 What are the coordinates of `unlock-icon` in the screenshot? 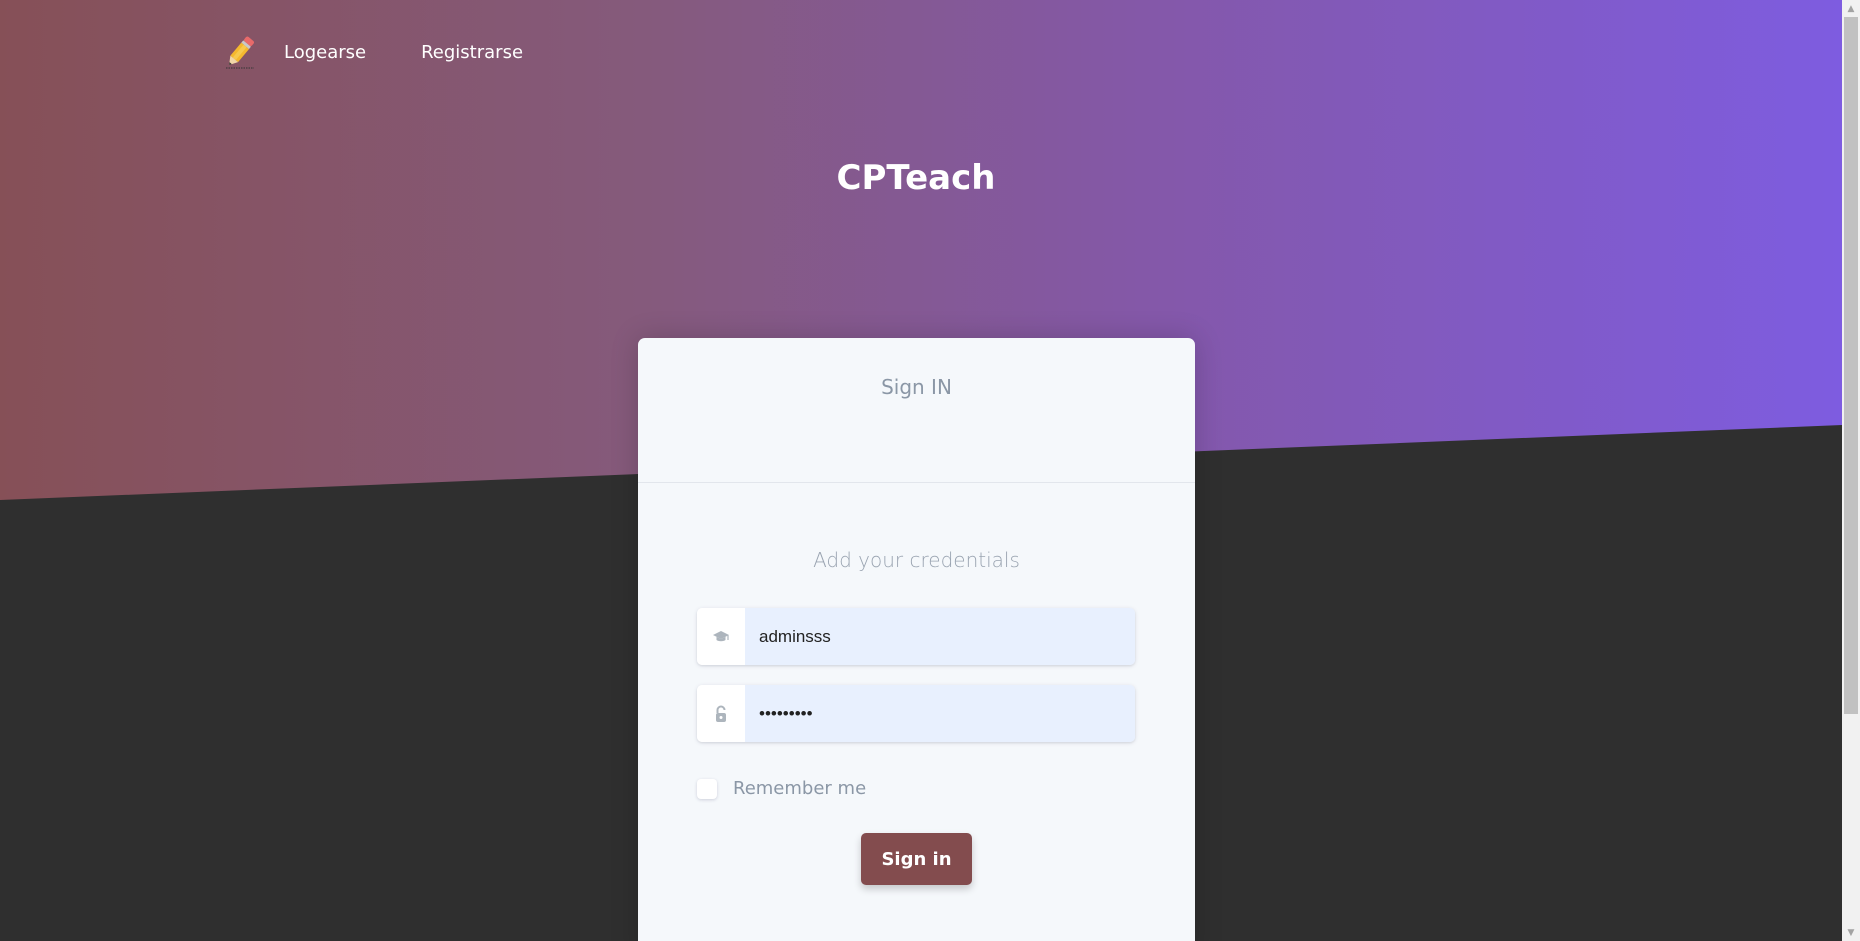 It's located at (721, 713).